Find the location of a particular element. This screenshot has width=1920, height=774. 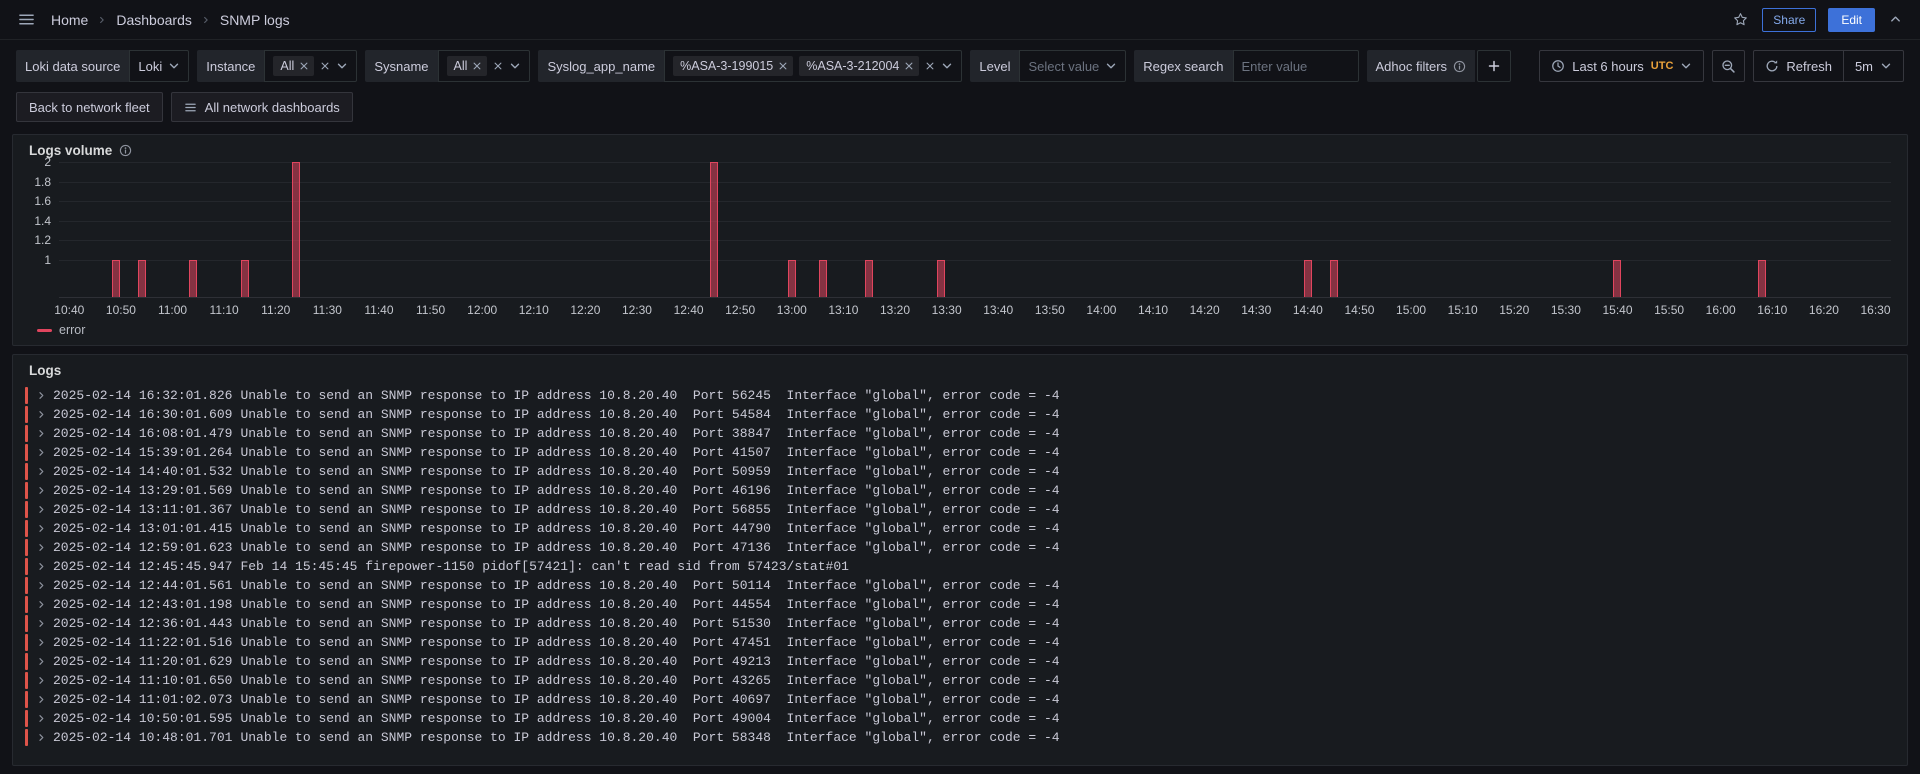

log-timestamp: 2025-02-14 11:10:01.650 is located at coordinates (143, 680).